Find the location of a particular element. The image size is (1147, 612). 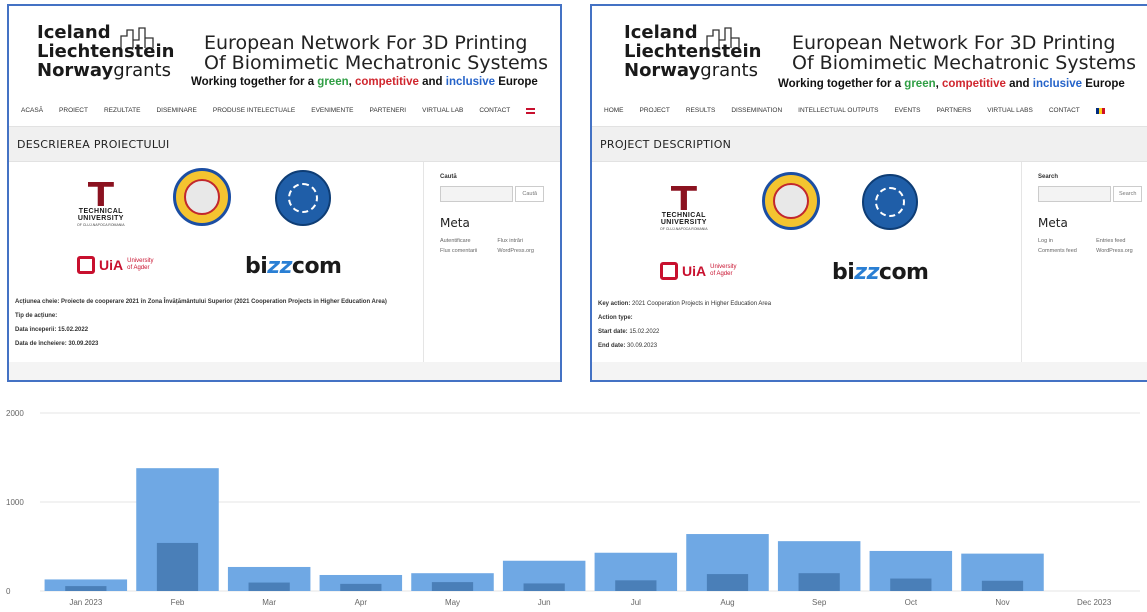

nav-item-results: RESULTS is located at coordinates (701, 111).